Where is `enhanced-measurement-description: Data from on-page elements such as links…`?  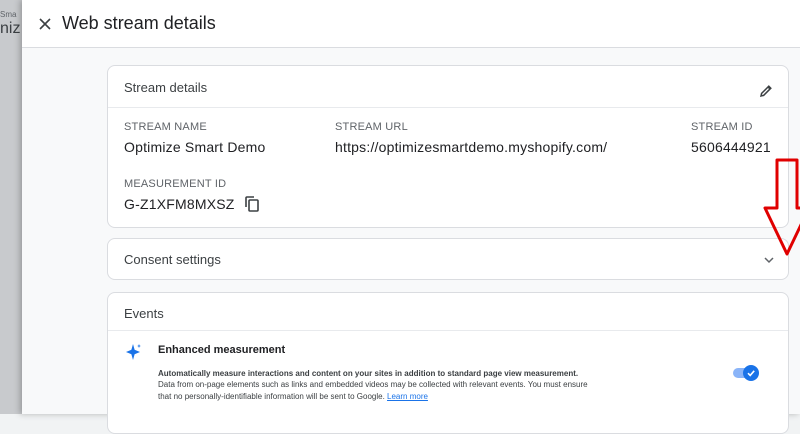
enhanced-measurement-description: Data from on-page elements such as links… is located at coordinates (378, 391).